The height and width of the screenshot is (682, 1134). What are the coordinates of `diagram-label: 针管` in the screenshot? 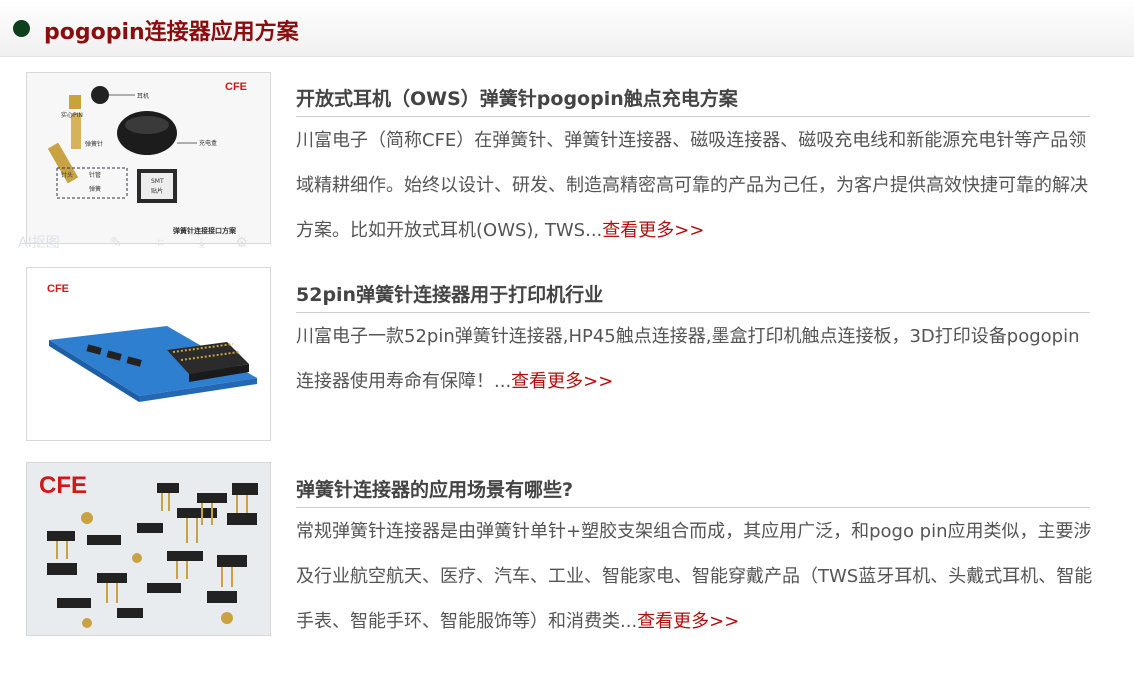 It's located at (95, 175).